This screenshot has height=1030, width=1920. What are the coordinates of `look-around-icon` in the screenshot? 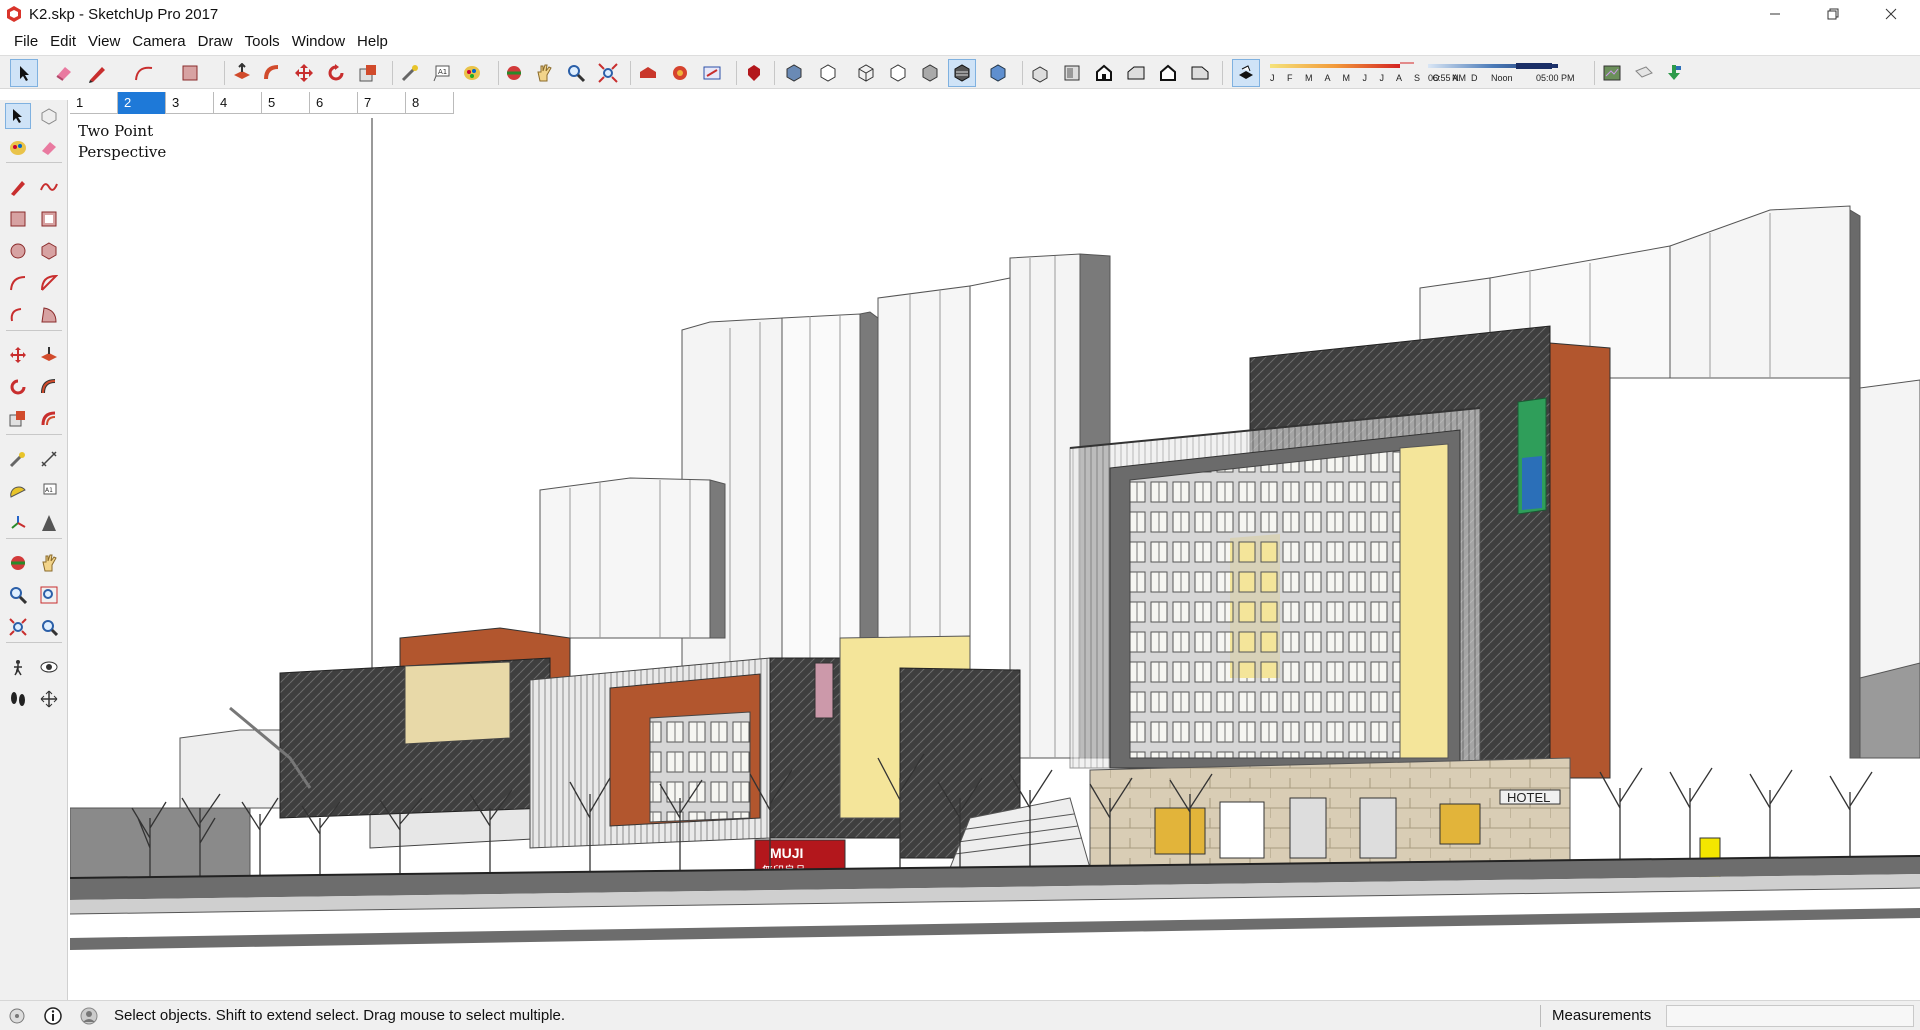 It's located at (49, 667).